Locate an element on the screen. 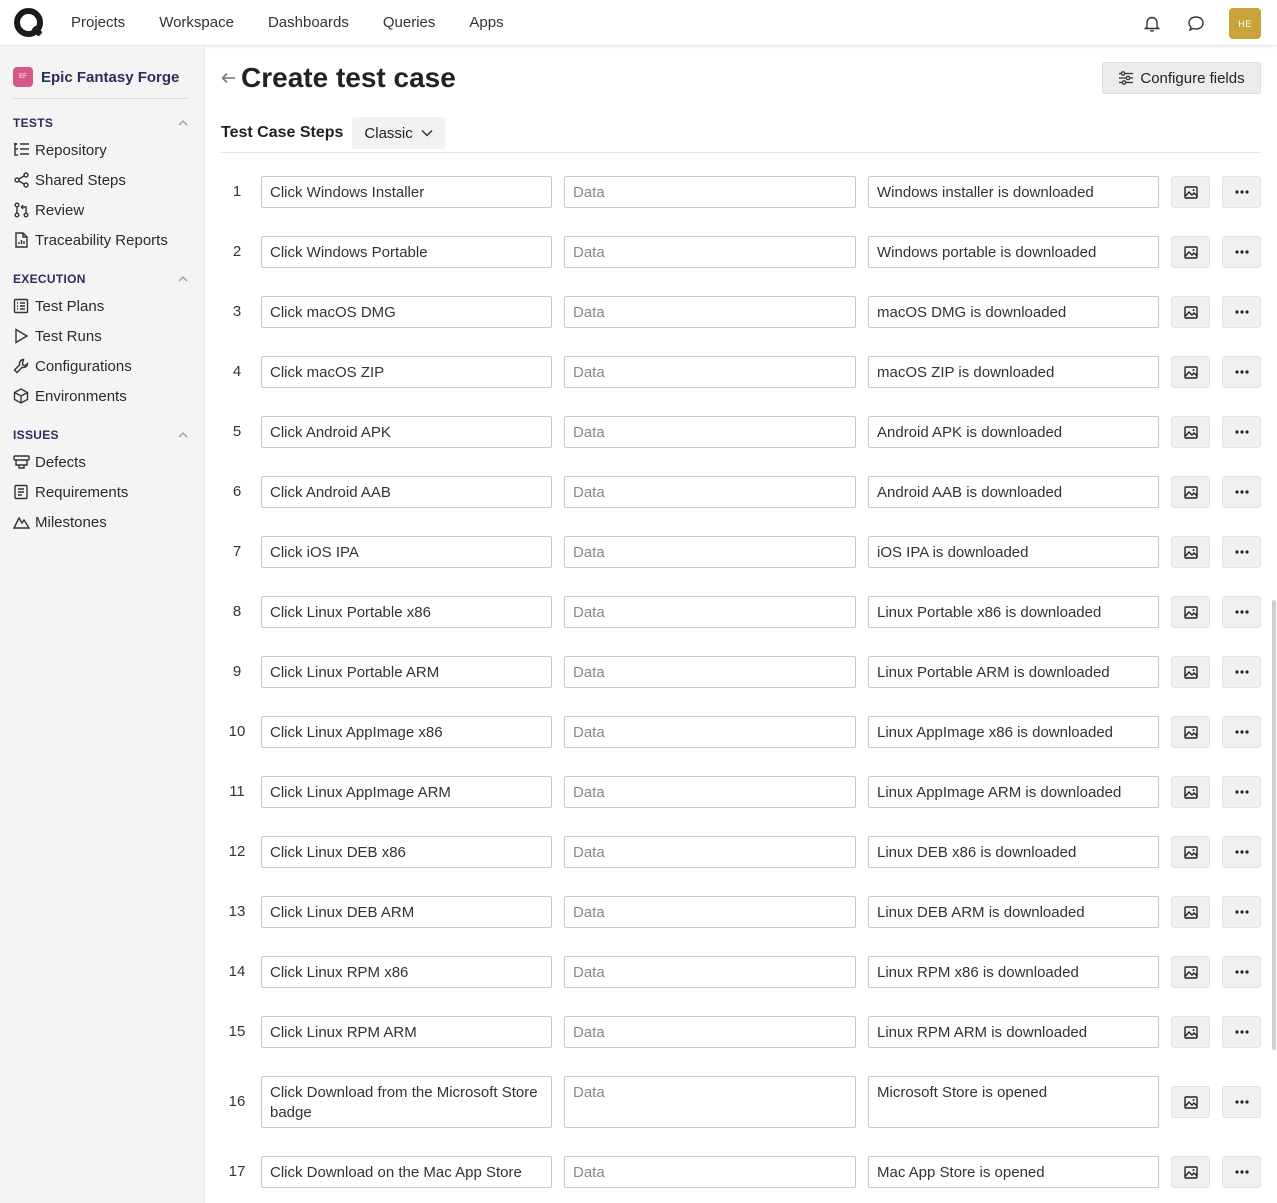  nav-apps: Apps is located at coordinates (486, 22).